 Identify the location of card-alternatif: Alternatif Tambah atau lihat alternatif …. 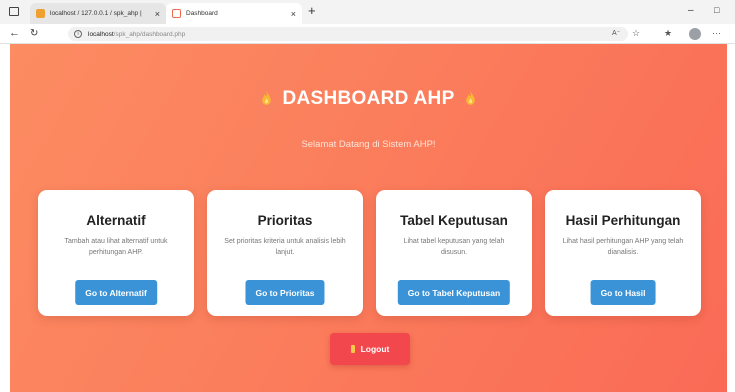
(116, 253).